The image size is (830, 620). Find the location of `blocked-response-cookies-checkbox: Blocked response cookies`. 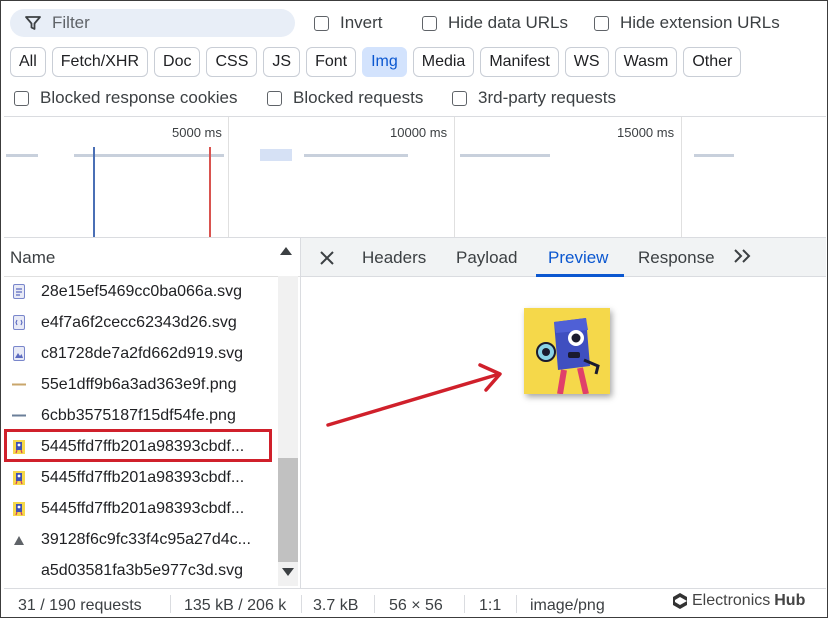

blocked-response-cookies-checkbox: Blocked response cookies is located at coordinates (126, 98).